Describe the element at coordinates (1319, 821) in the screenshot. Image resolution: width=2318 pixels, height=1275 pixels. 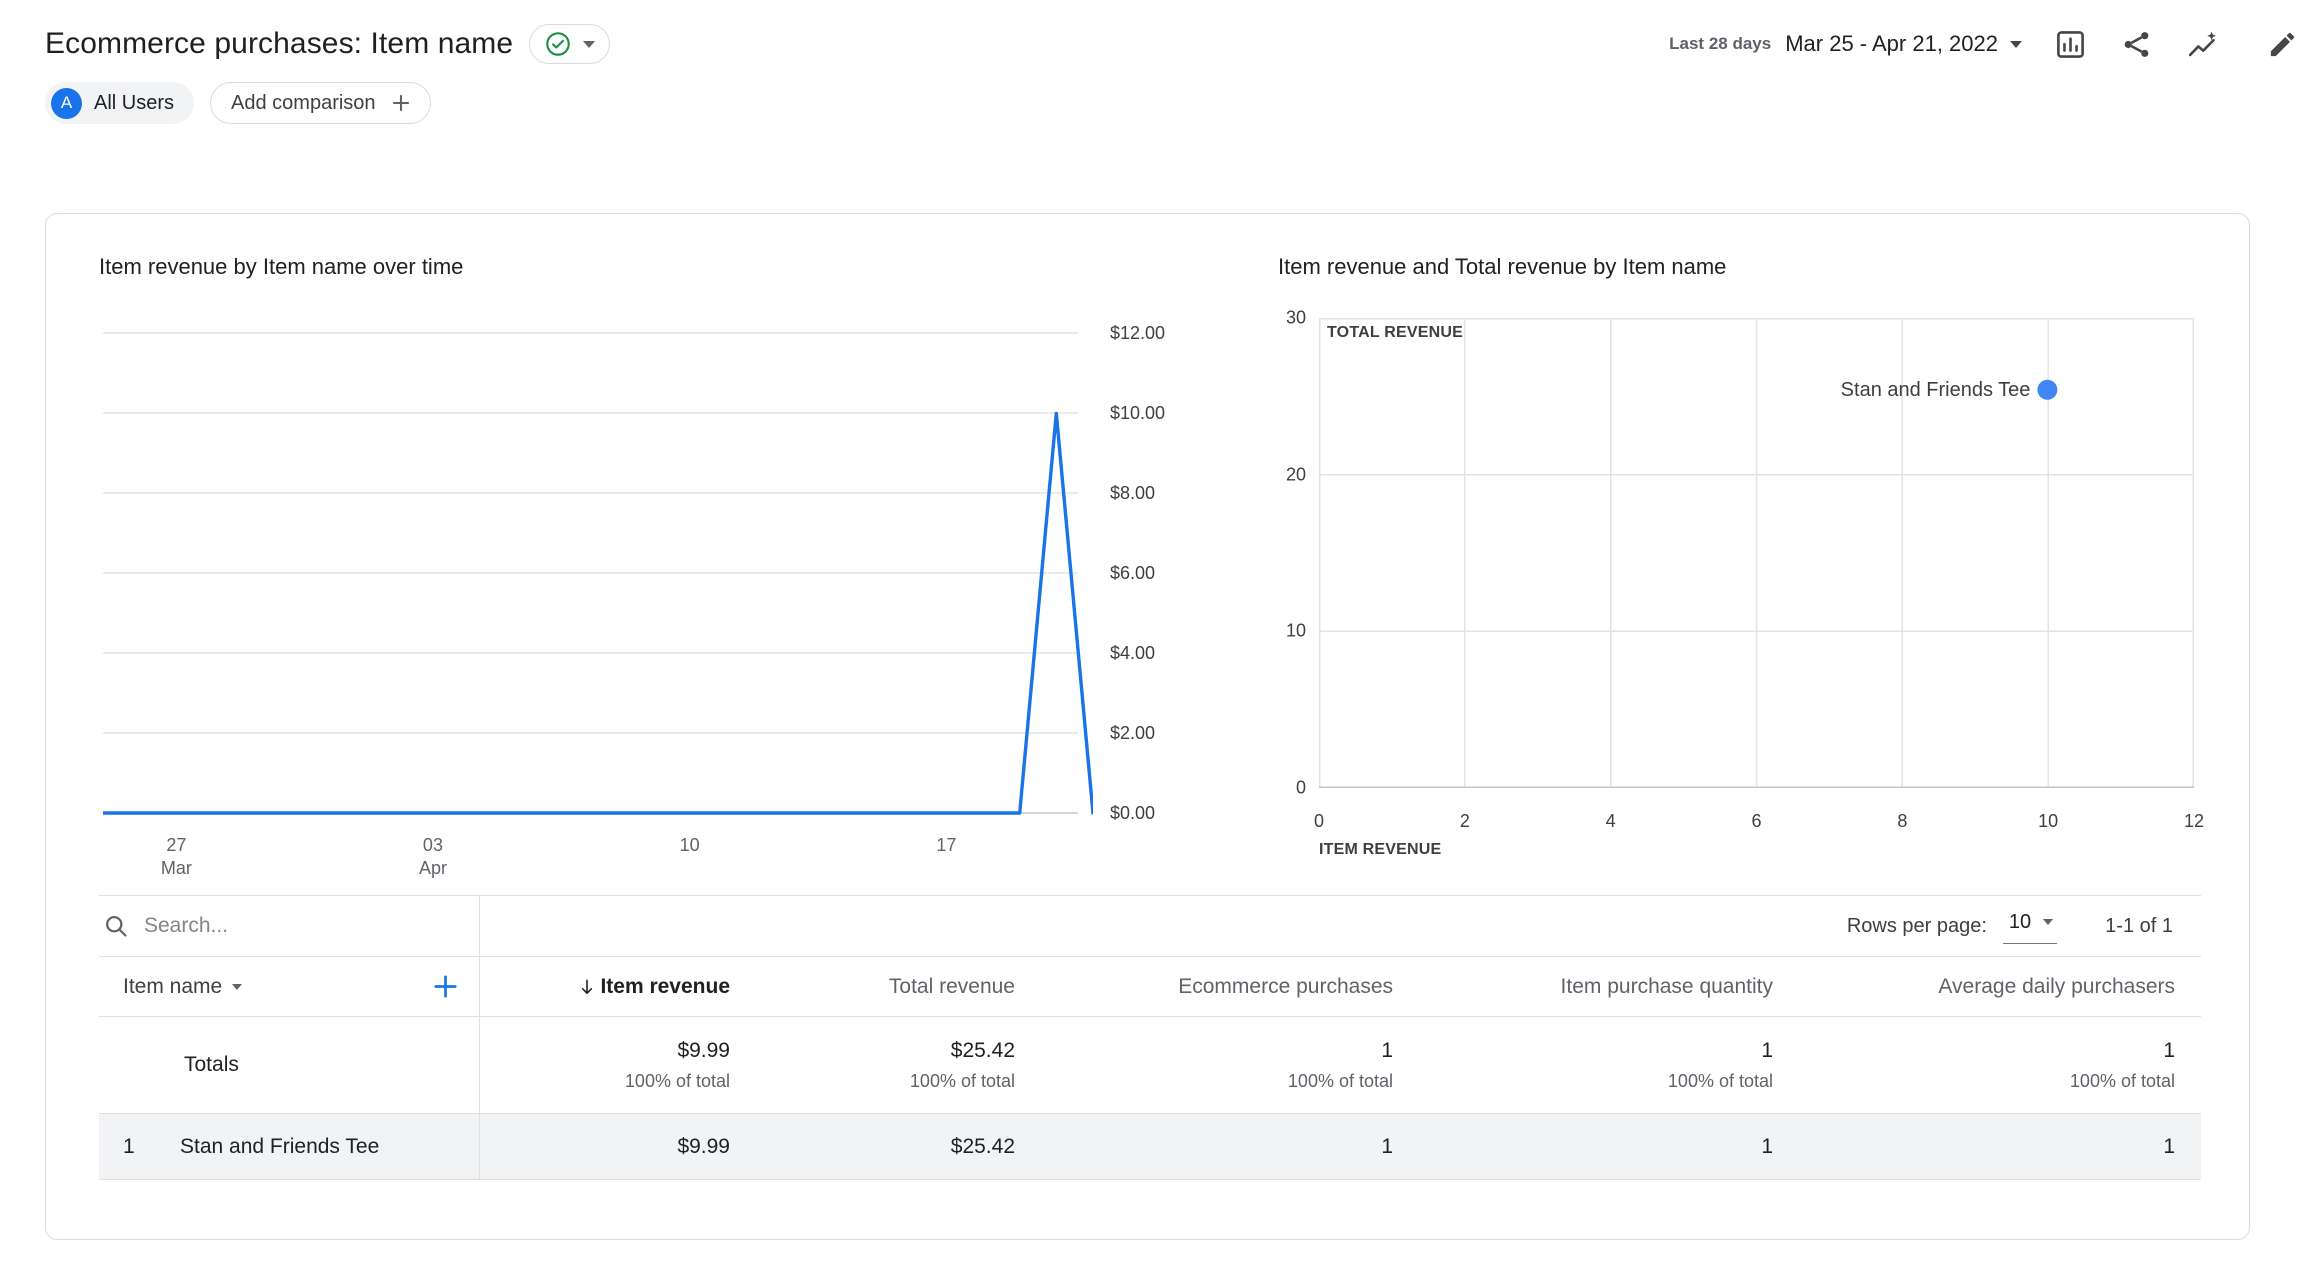
I see `x-axis-tick: 0` at that location.